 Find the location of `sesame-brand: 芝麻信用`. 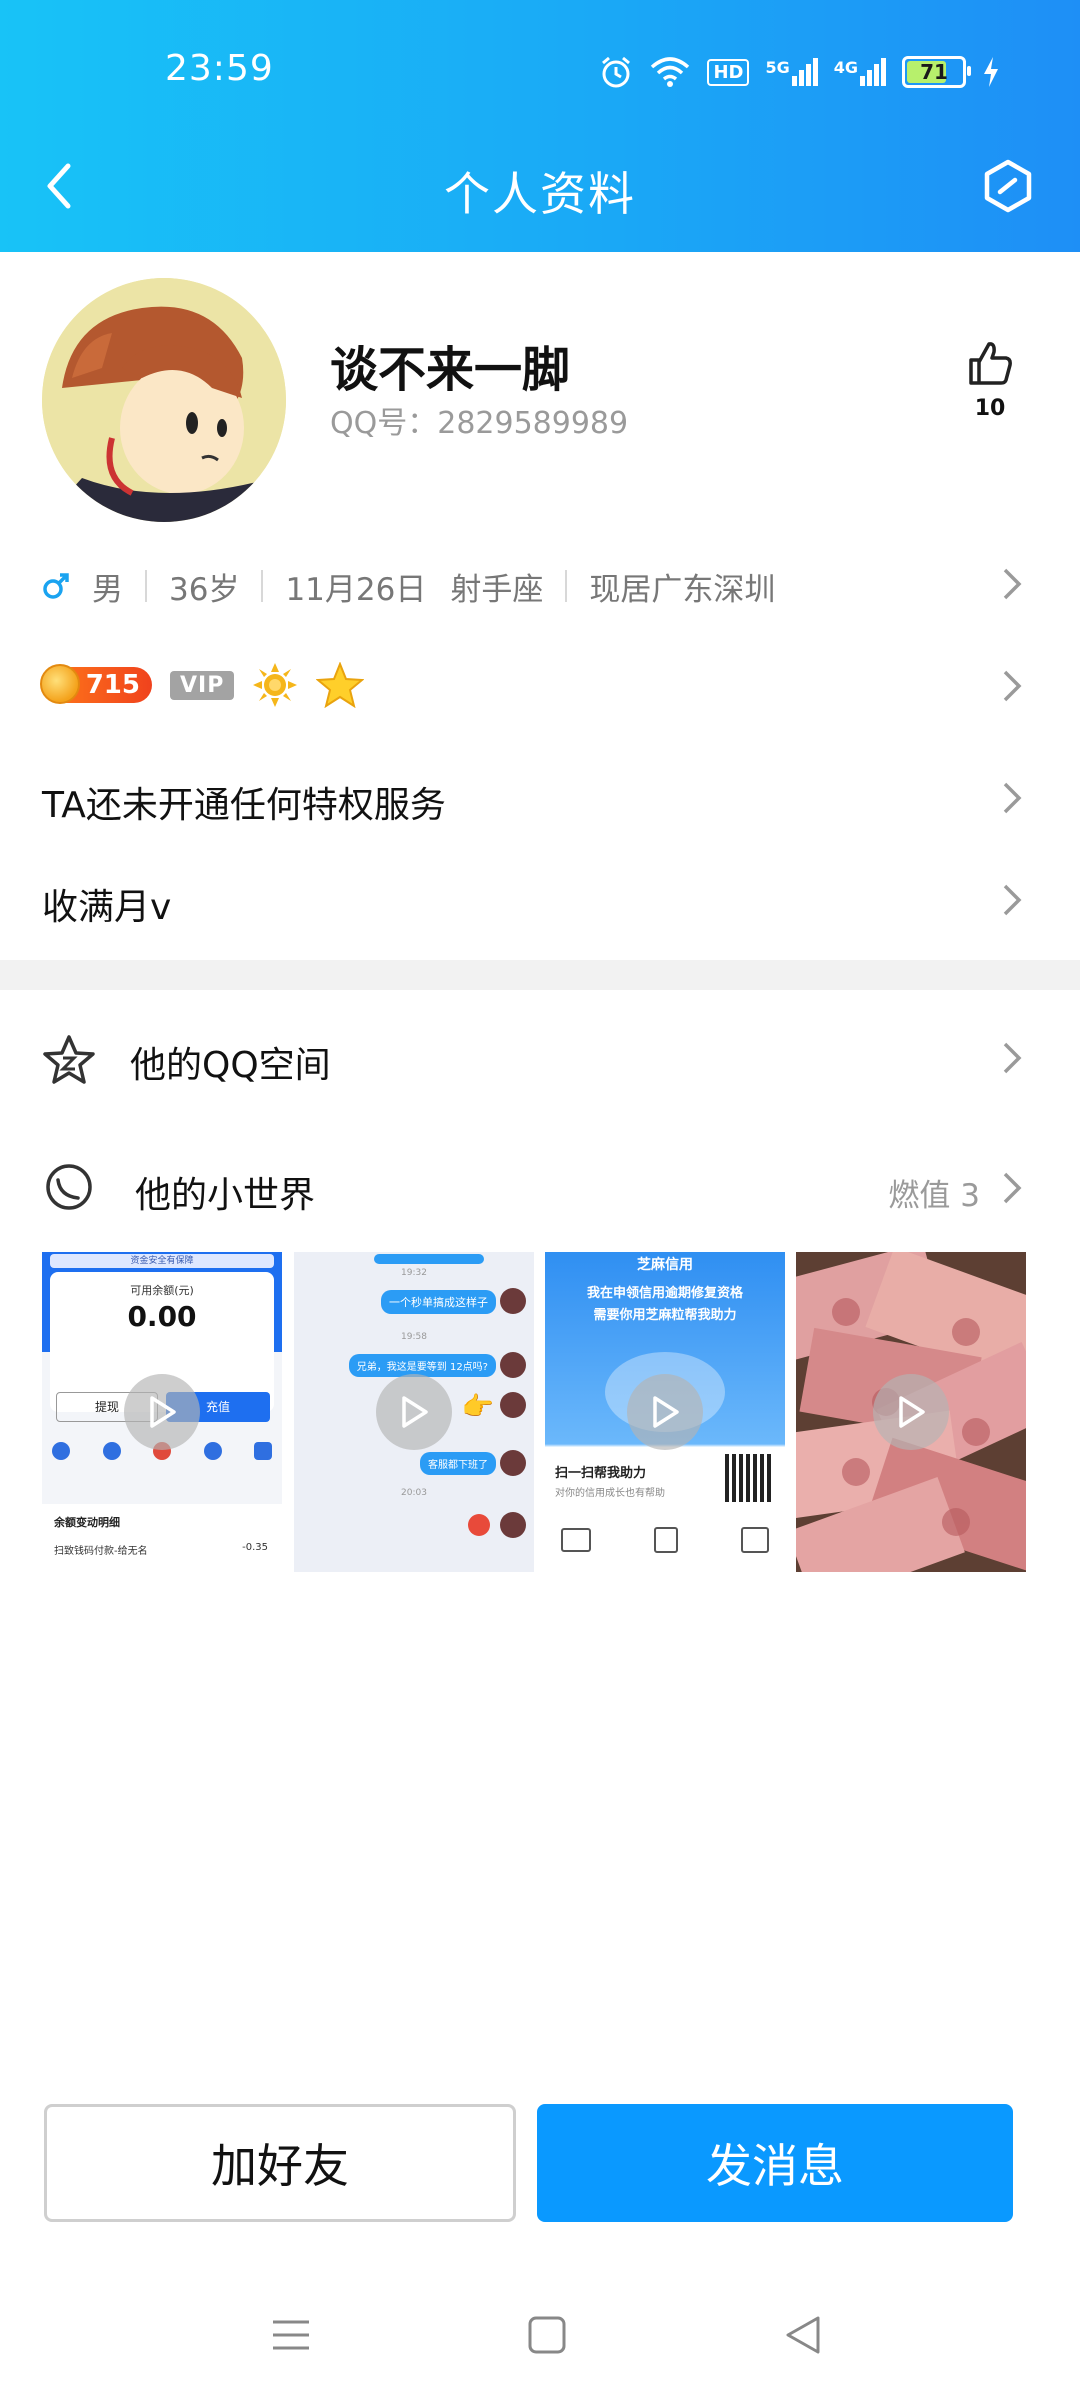

sesame-brand: 芝麻信用 is located at coordinates (665, 1265).